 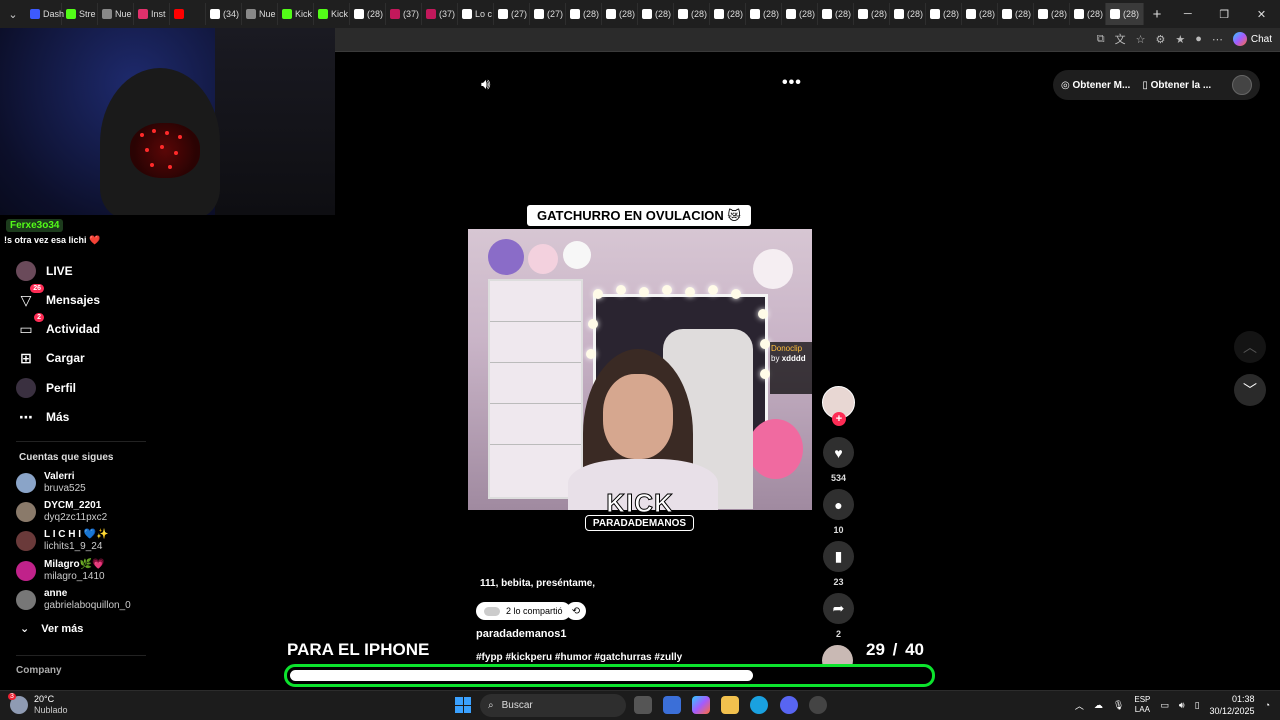 What do you see at coordinates (60, 571) in the screenshot?
I see `followed-account: Milagro🌿💗 milagro_1410` at bounding box center [60, 571].